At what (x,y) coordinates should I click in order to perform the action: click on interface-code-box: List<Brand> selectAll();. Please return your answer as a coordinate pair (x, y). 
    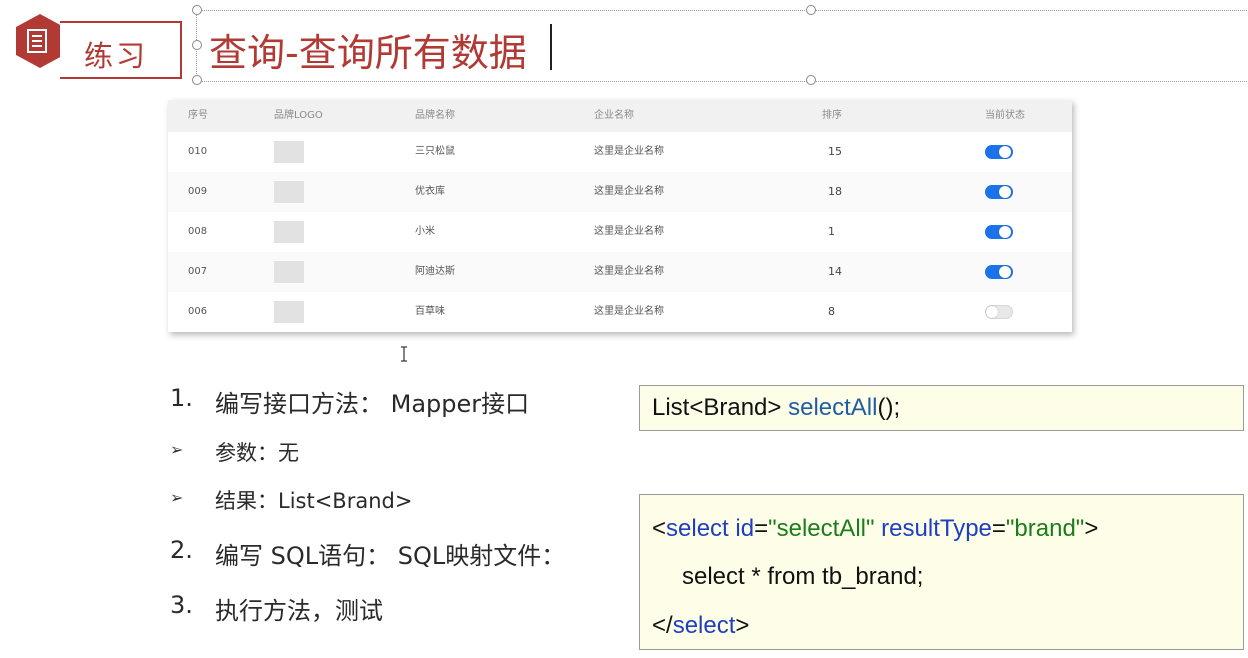
    Looking at the image, I should click on (941, 408).